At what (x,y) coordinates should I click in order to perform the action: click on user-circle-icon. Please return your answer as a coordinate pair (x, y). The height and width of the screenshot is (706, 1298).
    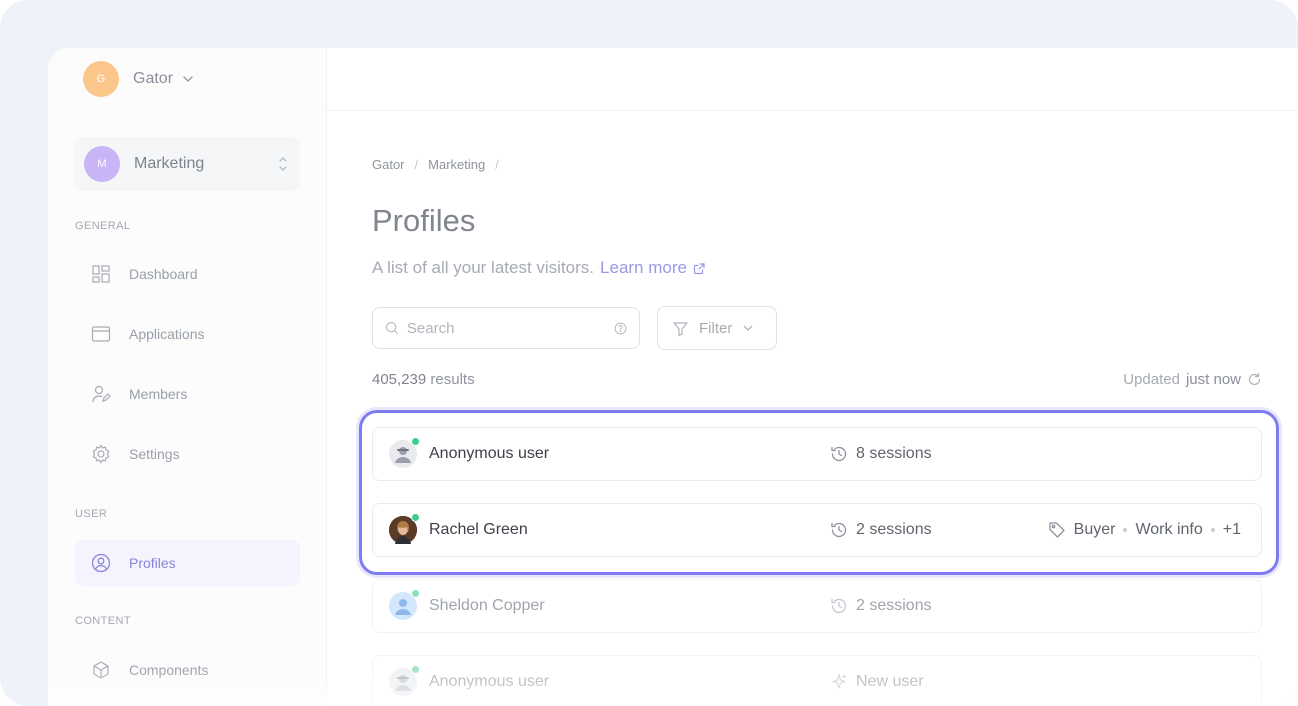
    Looking at the image, I should click on (101, 563).